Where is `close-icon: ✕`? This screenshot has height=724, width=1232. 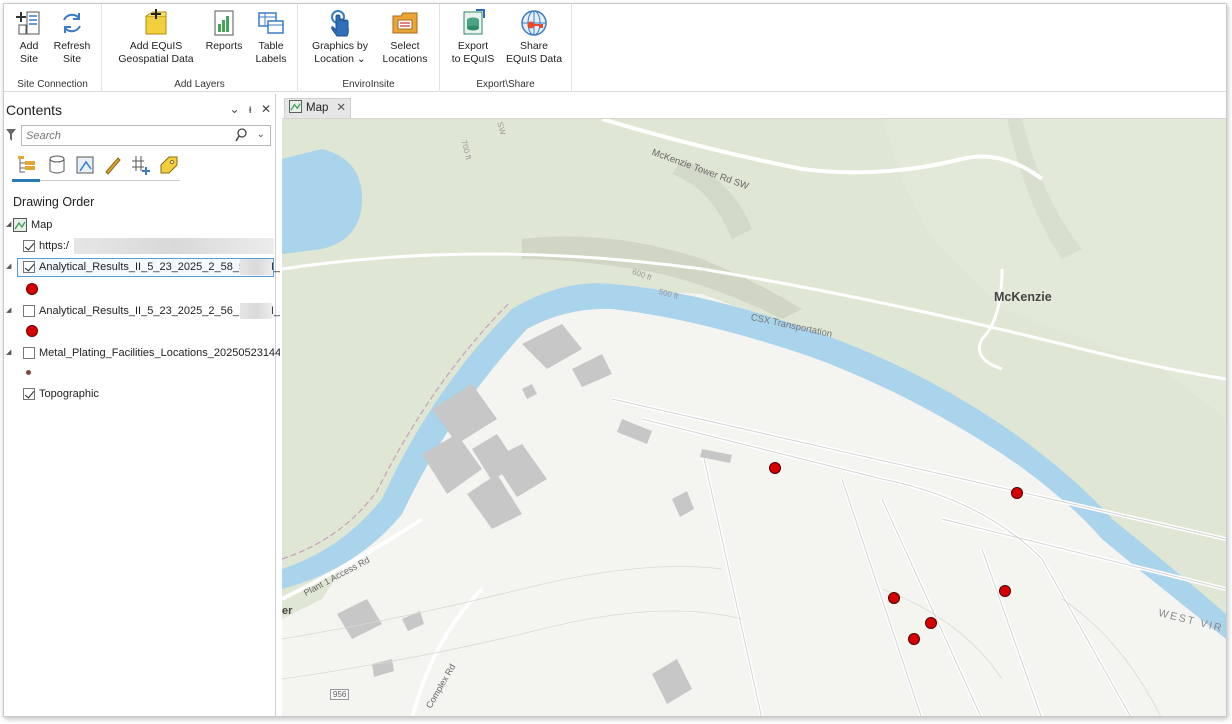 close-icon: ✕ is located at coordinates (266, 109).